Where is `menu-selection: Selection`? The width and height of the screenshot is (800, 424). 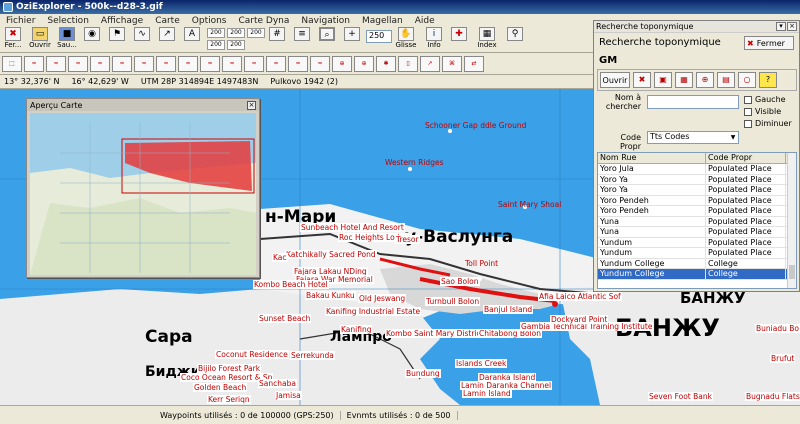
menu-selection: Selection is located at coordinates (67, 21).